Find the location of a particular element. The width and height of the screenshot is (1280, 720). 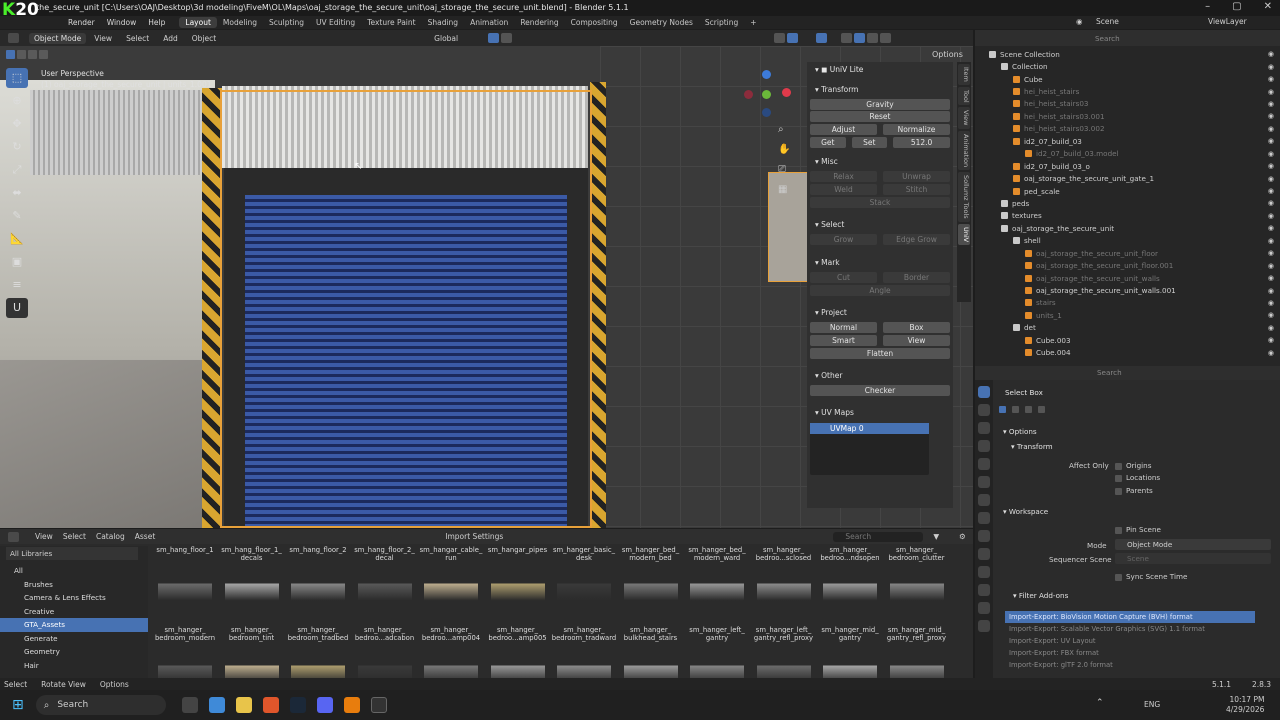

catalog-item: Geometry is located at coordinates (74, 652).